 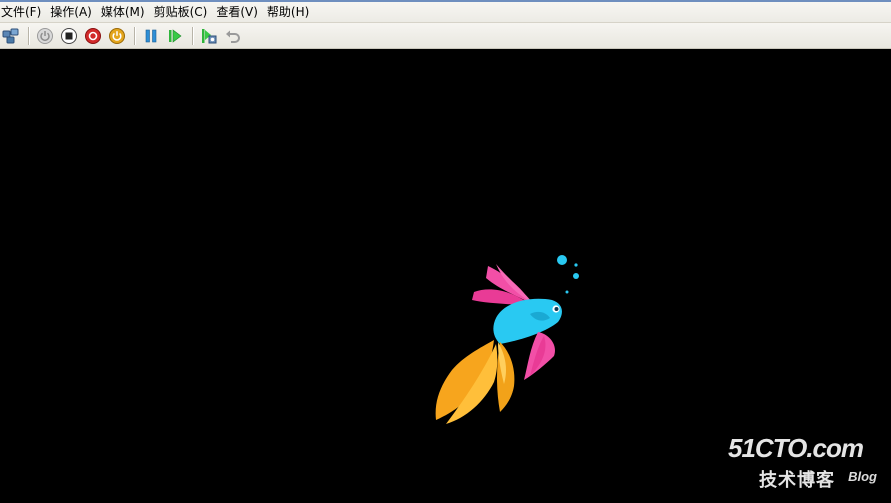 What do you see at coordinates (507, 339) in the screenshot?
I see `fish-logo-icon` at bounding box center [507, 339].